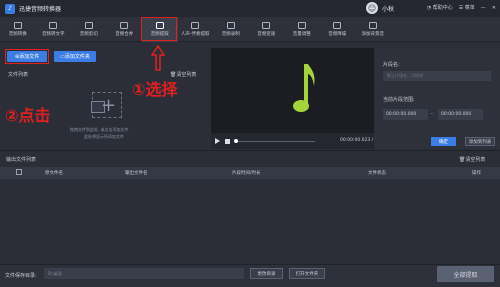 This screenshot has height=287, width=500. Describe the element at coordinates (307, 273) in the screenshot. I see `open-folder-button: 打开文件夹` at that location.